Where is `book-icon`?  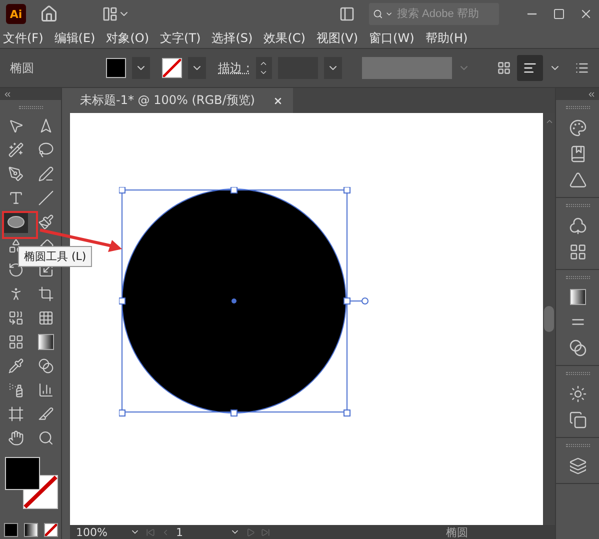
book-icon is located at coordinates (577, 154).